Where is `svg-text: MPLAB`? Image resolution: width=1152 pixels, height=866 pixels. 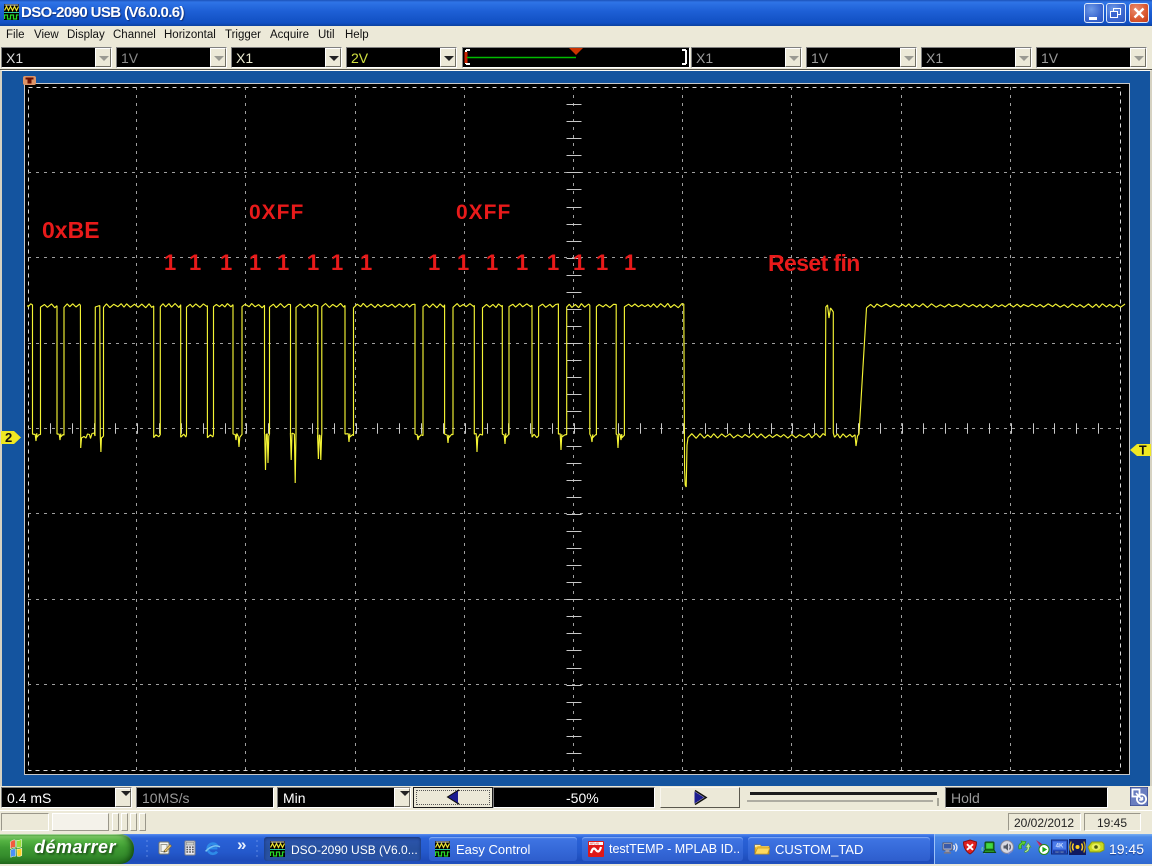 svg-text: MPLAB is located at coordinates (594, 844).